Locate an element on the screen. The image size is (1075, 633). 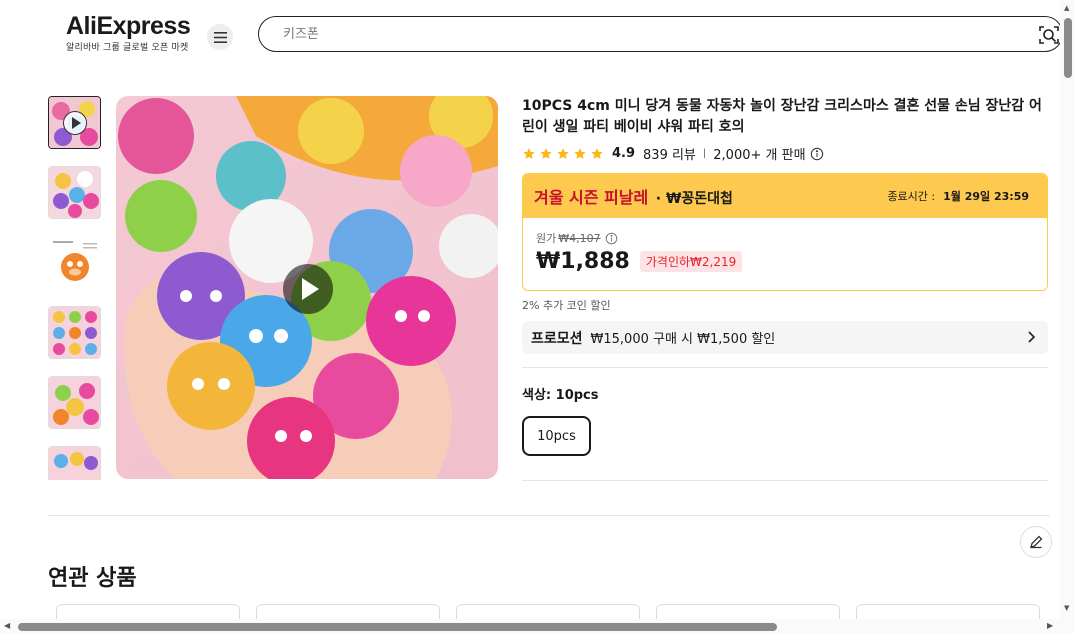
scroll-down-icon: ▼ is located at coordinates (1066, 608).